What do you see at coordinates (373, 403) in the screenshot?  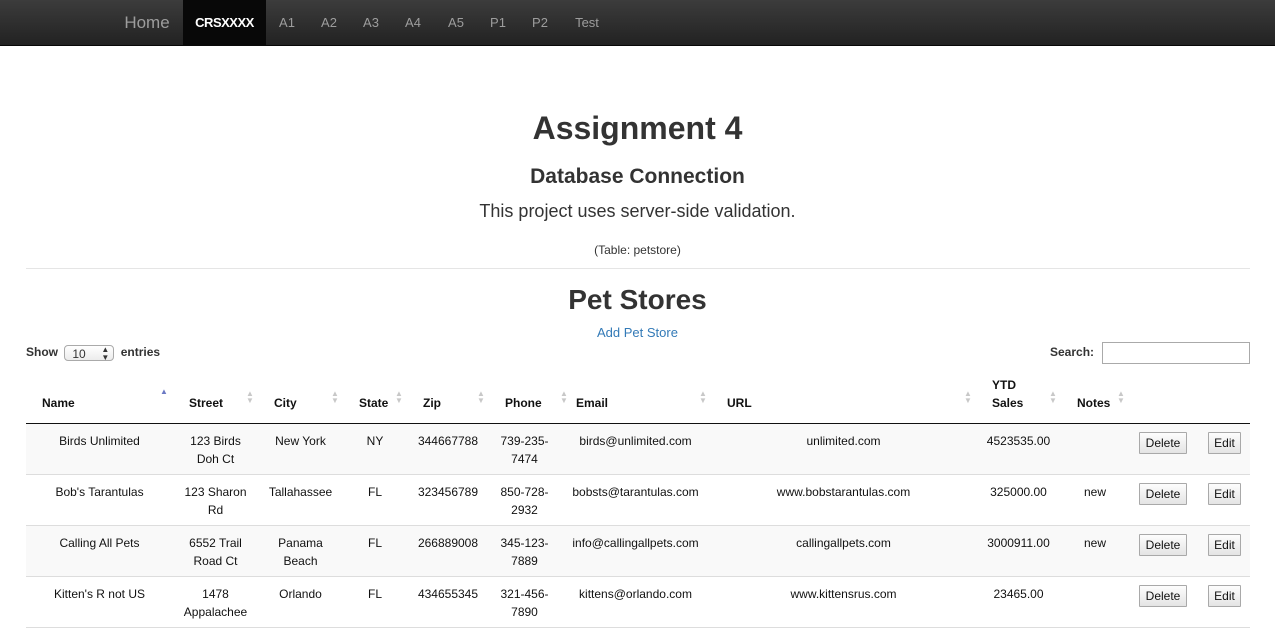 I see `column-header-state: State` at bounding box center [373, 403].